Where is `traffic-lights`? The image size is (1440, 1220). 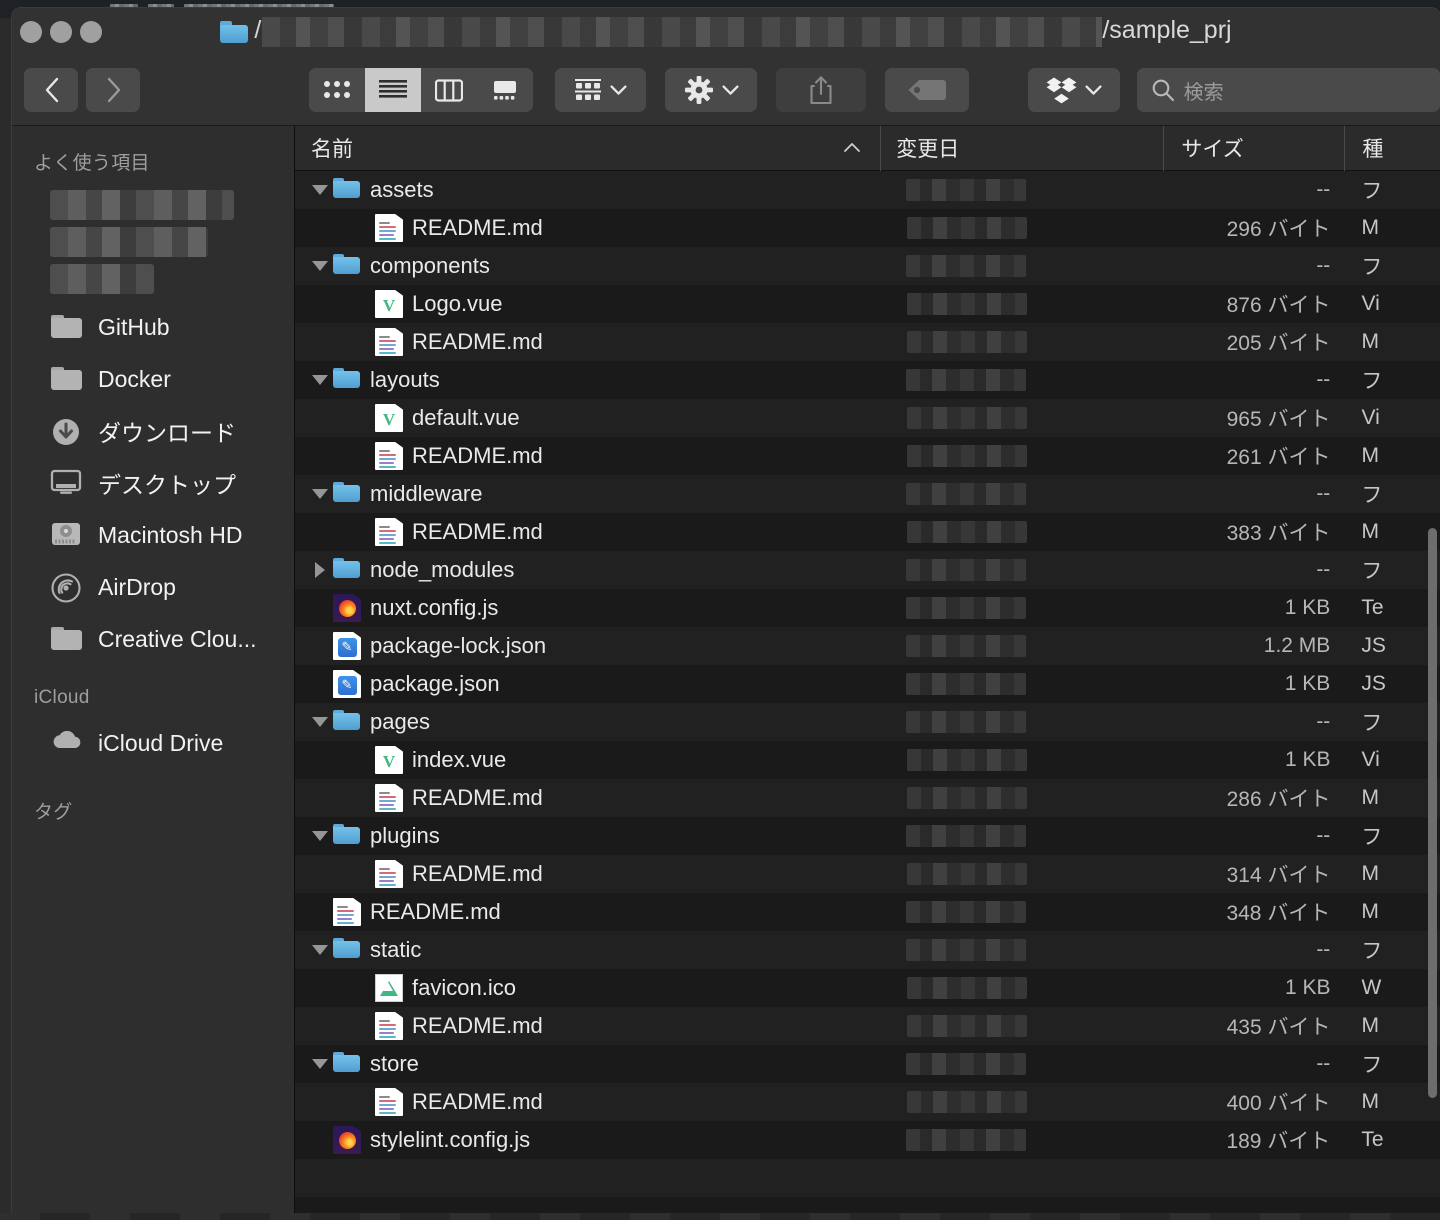
traffic-lights is located at coordinates (61, 31).